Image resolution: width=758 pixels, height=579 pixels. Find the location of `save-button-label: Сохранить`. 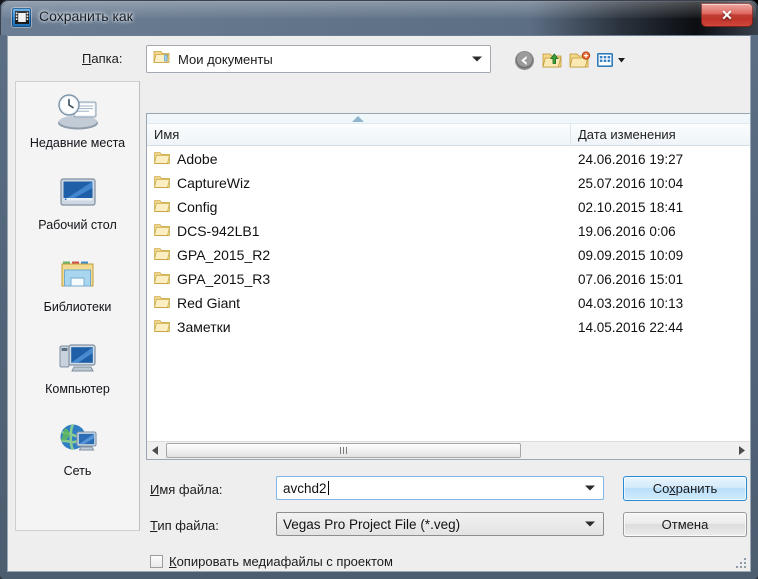

save-button-label: Сохранить is located at coordinates (685, 488).